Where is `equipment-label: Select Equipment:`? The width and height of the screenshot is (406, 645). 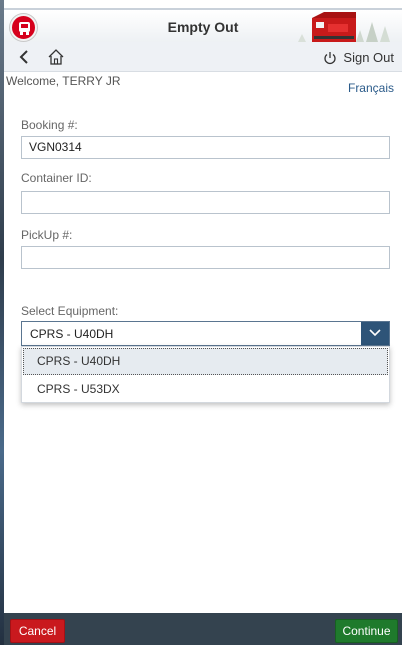
equipment-label: Select Equipment: is located at coordinates (70, 311).